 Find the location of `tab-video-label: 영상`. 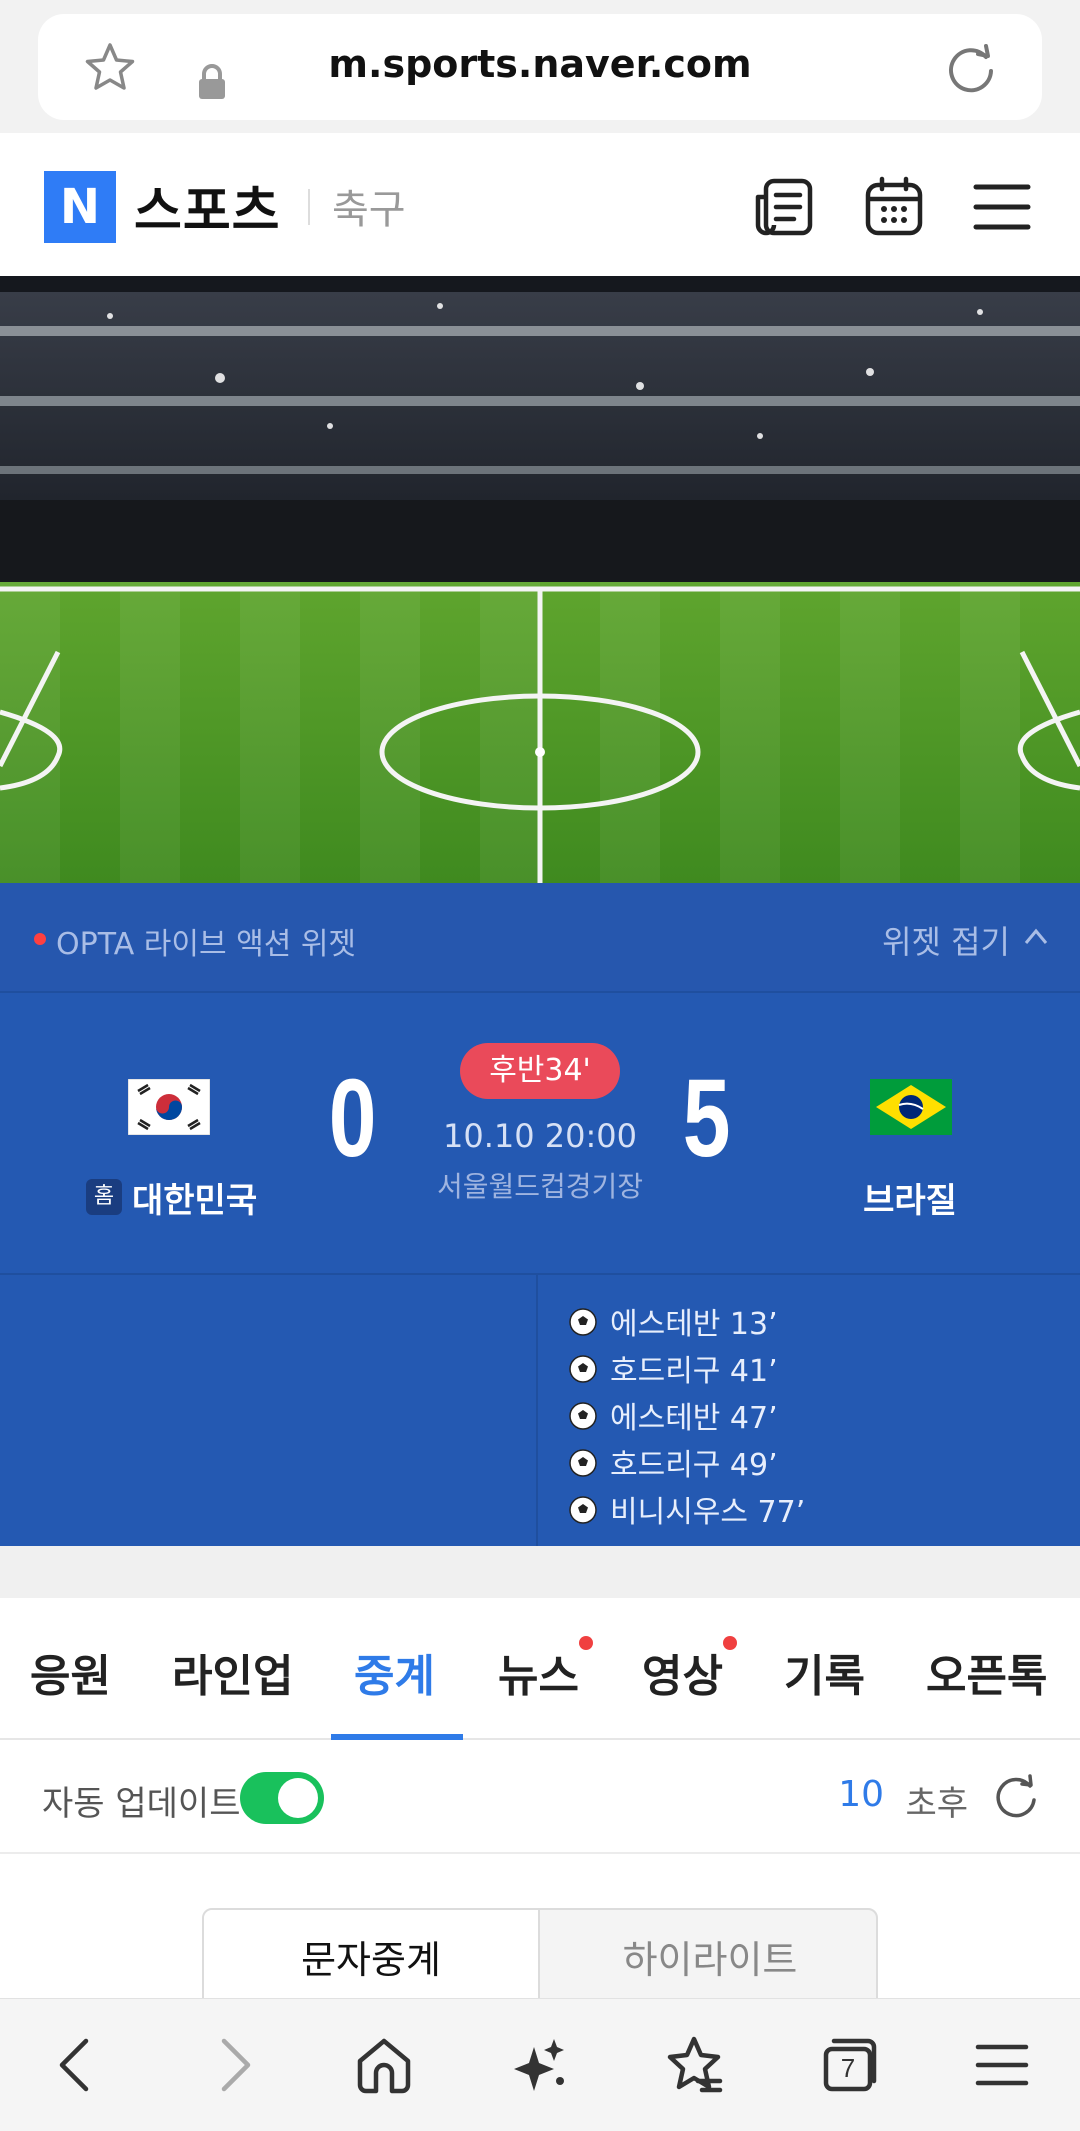

tab-video-label: 영상 is located at coordinates (682, 1676).